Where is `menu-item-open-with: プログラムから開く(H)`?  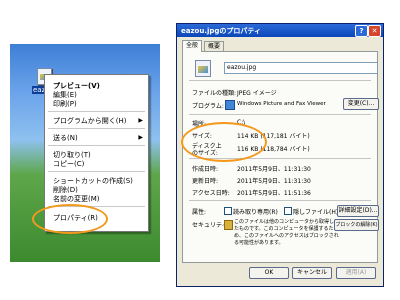 menu-item-open-with: プログラムから開く(H) is located at coordinates (90, 121).